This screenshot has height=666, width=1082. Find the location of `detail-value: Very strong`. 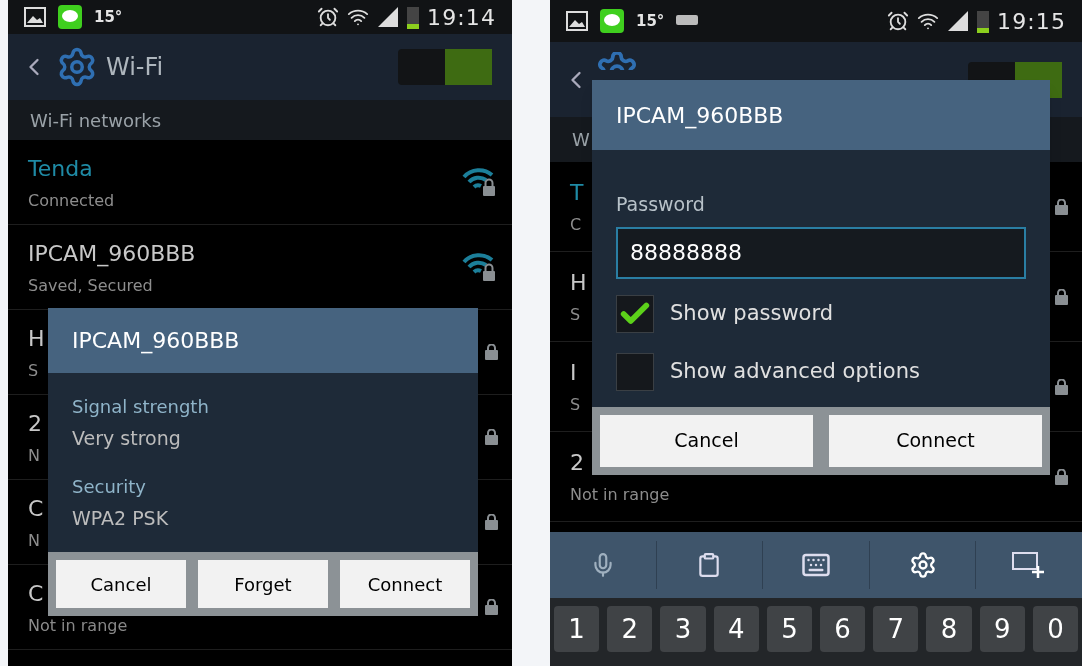

detail-value: Very strong is located at coordinates (127, 438).